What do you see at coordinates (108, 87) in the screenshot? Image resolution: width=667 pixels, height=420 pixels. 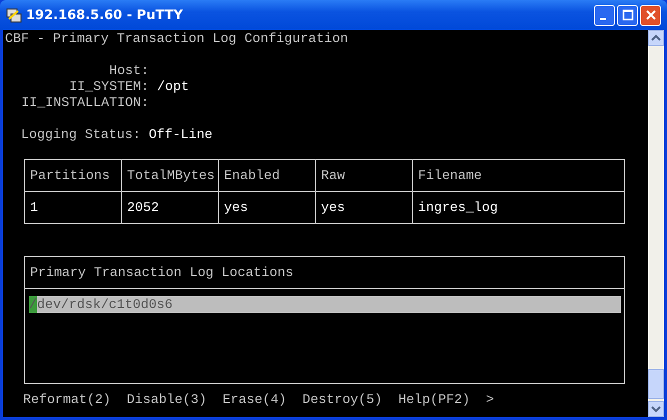 I see `field-label: II_SYSTEM:` at bounding box center [108, 87].